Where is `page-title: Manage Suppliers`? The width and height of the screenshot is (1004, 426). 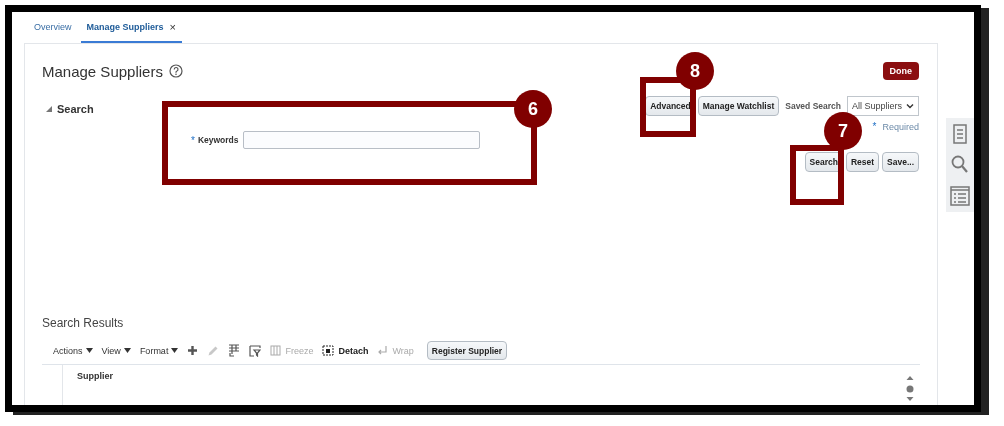
page-title: Manage Suppliers is located at coordinates (102, 71).